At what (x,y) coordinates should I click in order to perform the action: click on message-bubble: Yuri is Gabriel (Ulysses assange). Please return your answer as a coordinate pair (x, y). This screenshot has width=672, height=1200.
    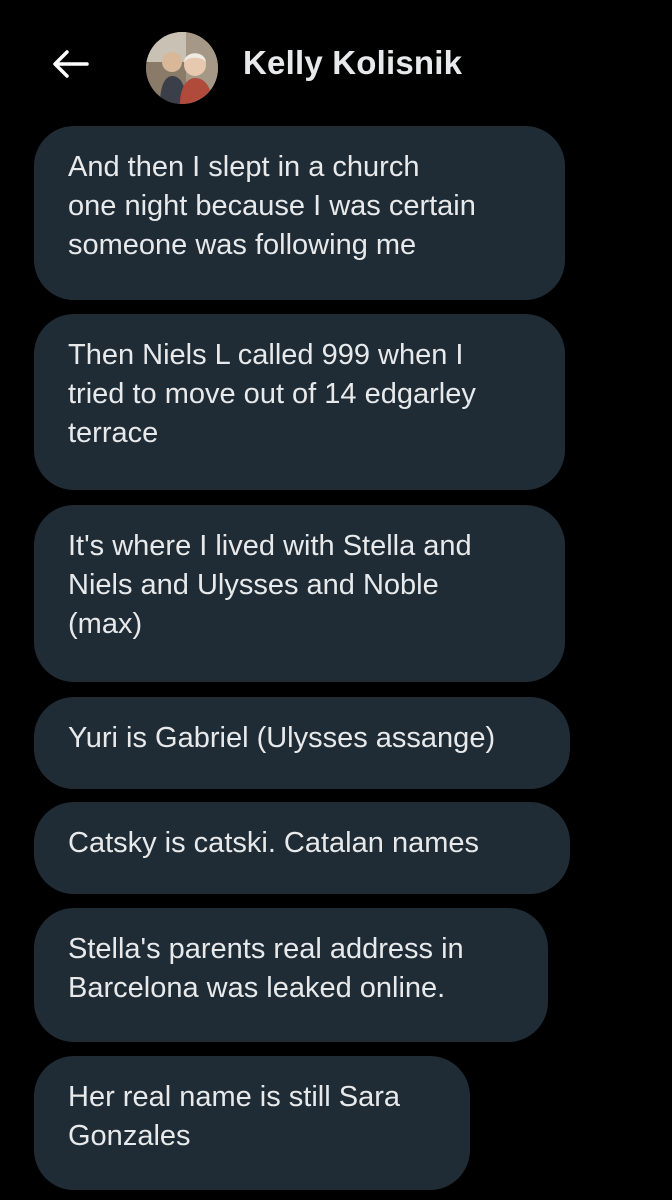
    Looking at the image, I should click on (302, 743).